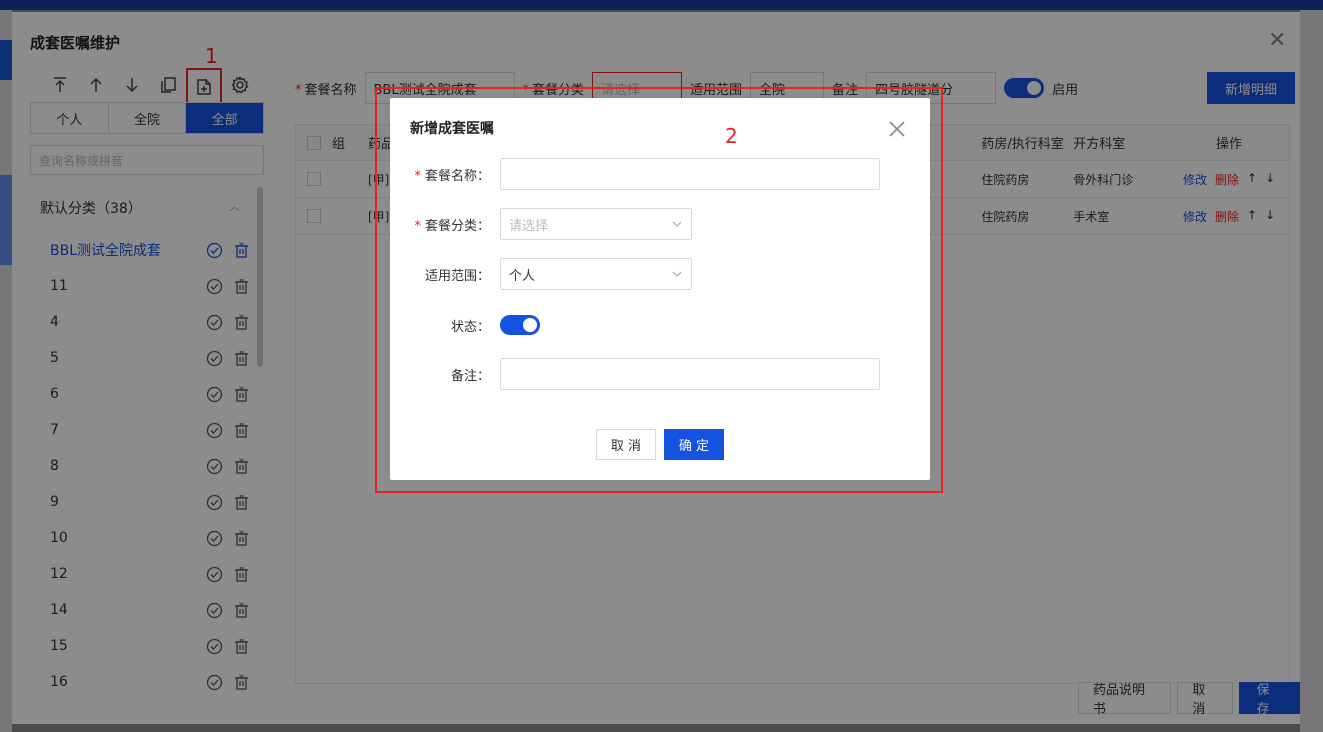 This screenshot has height=732, width=1323. Describe the element at coordinates (897, 129) in the screenshot. I see `close-icon` at that location.